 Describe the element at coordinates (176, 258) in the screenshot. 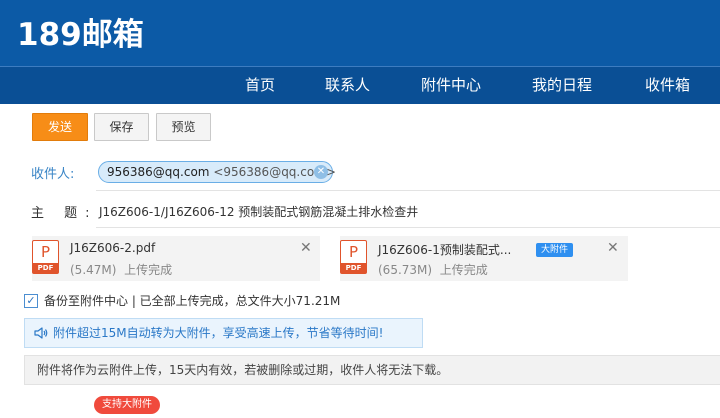

I see `attachment-item: P PDF J16Z606-2.pdf (5.47M) 上传完成 ✕` at that location.